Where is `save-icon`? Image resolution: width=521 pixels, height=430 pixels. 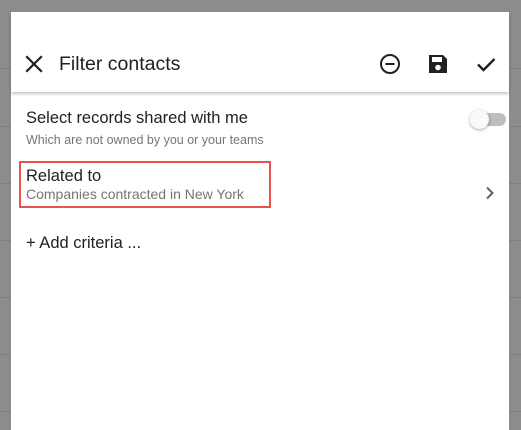
save-icon is located at coordinates (438, 64).